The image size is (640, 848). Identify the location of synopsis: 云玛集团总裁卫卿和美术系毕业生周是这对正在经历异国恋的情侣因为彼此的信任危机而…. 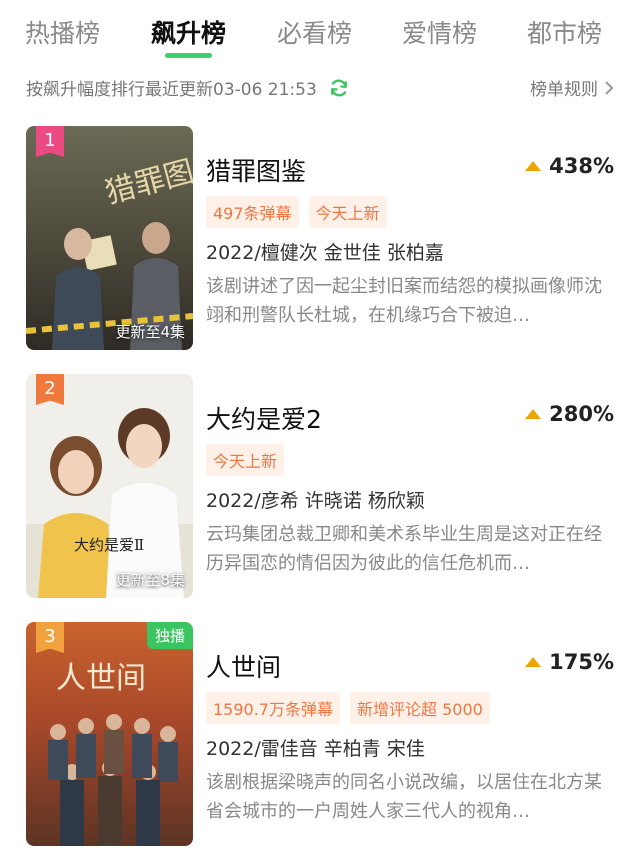
(404, 549).